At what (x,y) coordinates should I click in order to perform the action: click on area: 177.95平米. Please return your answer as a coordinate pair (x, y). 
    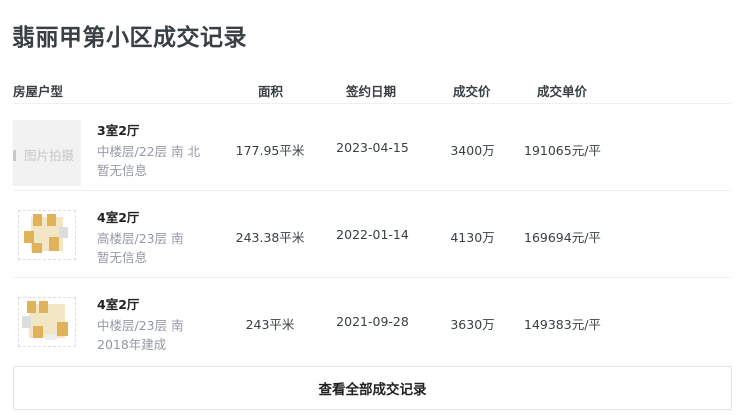
    Looking at the image, I should click on (270, 150).